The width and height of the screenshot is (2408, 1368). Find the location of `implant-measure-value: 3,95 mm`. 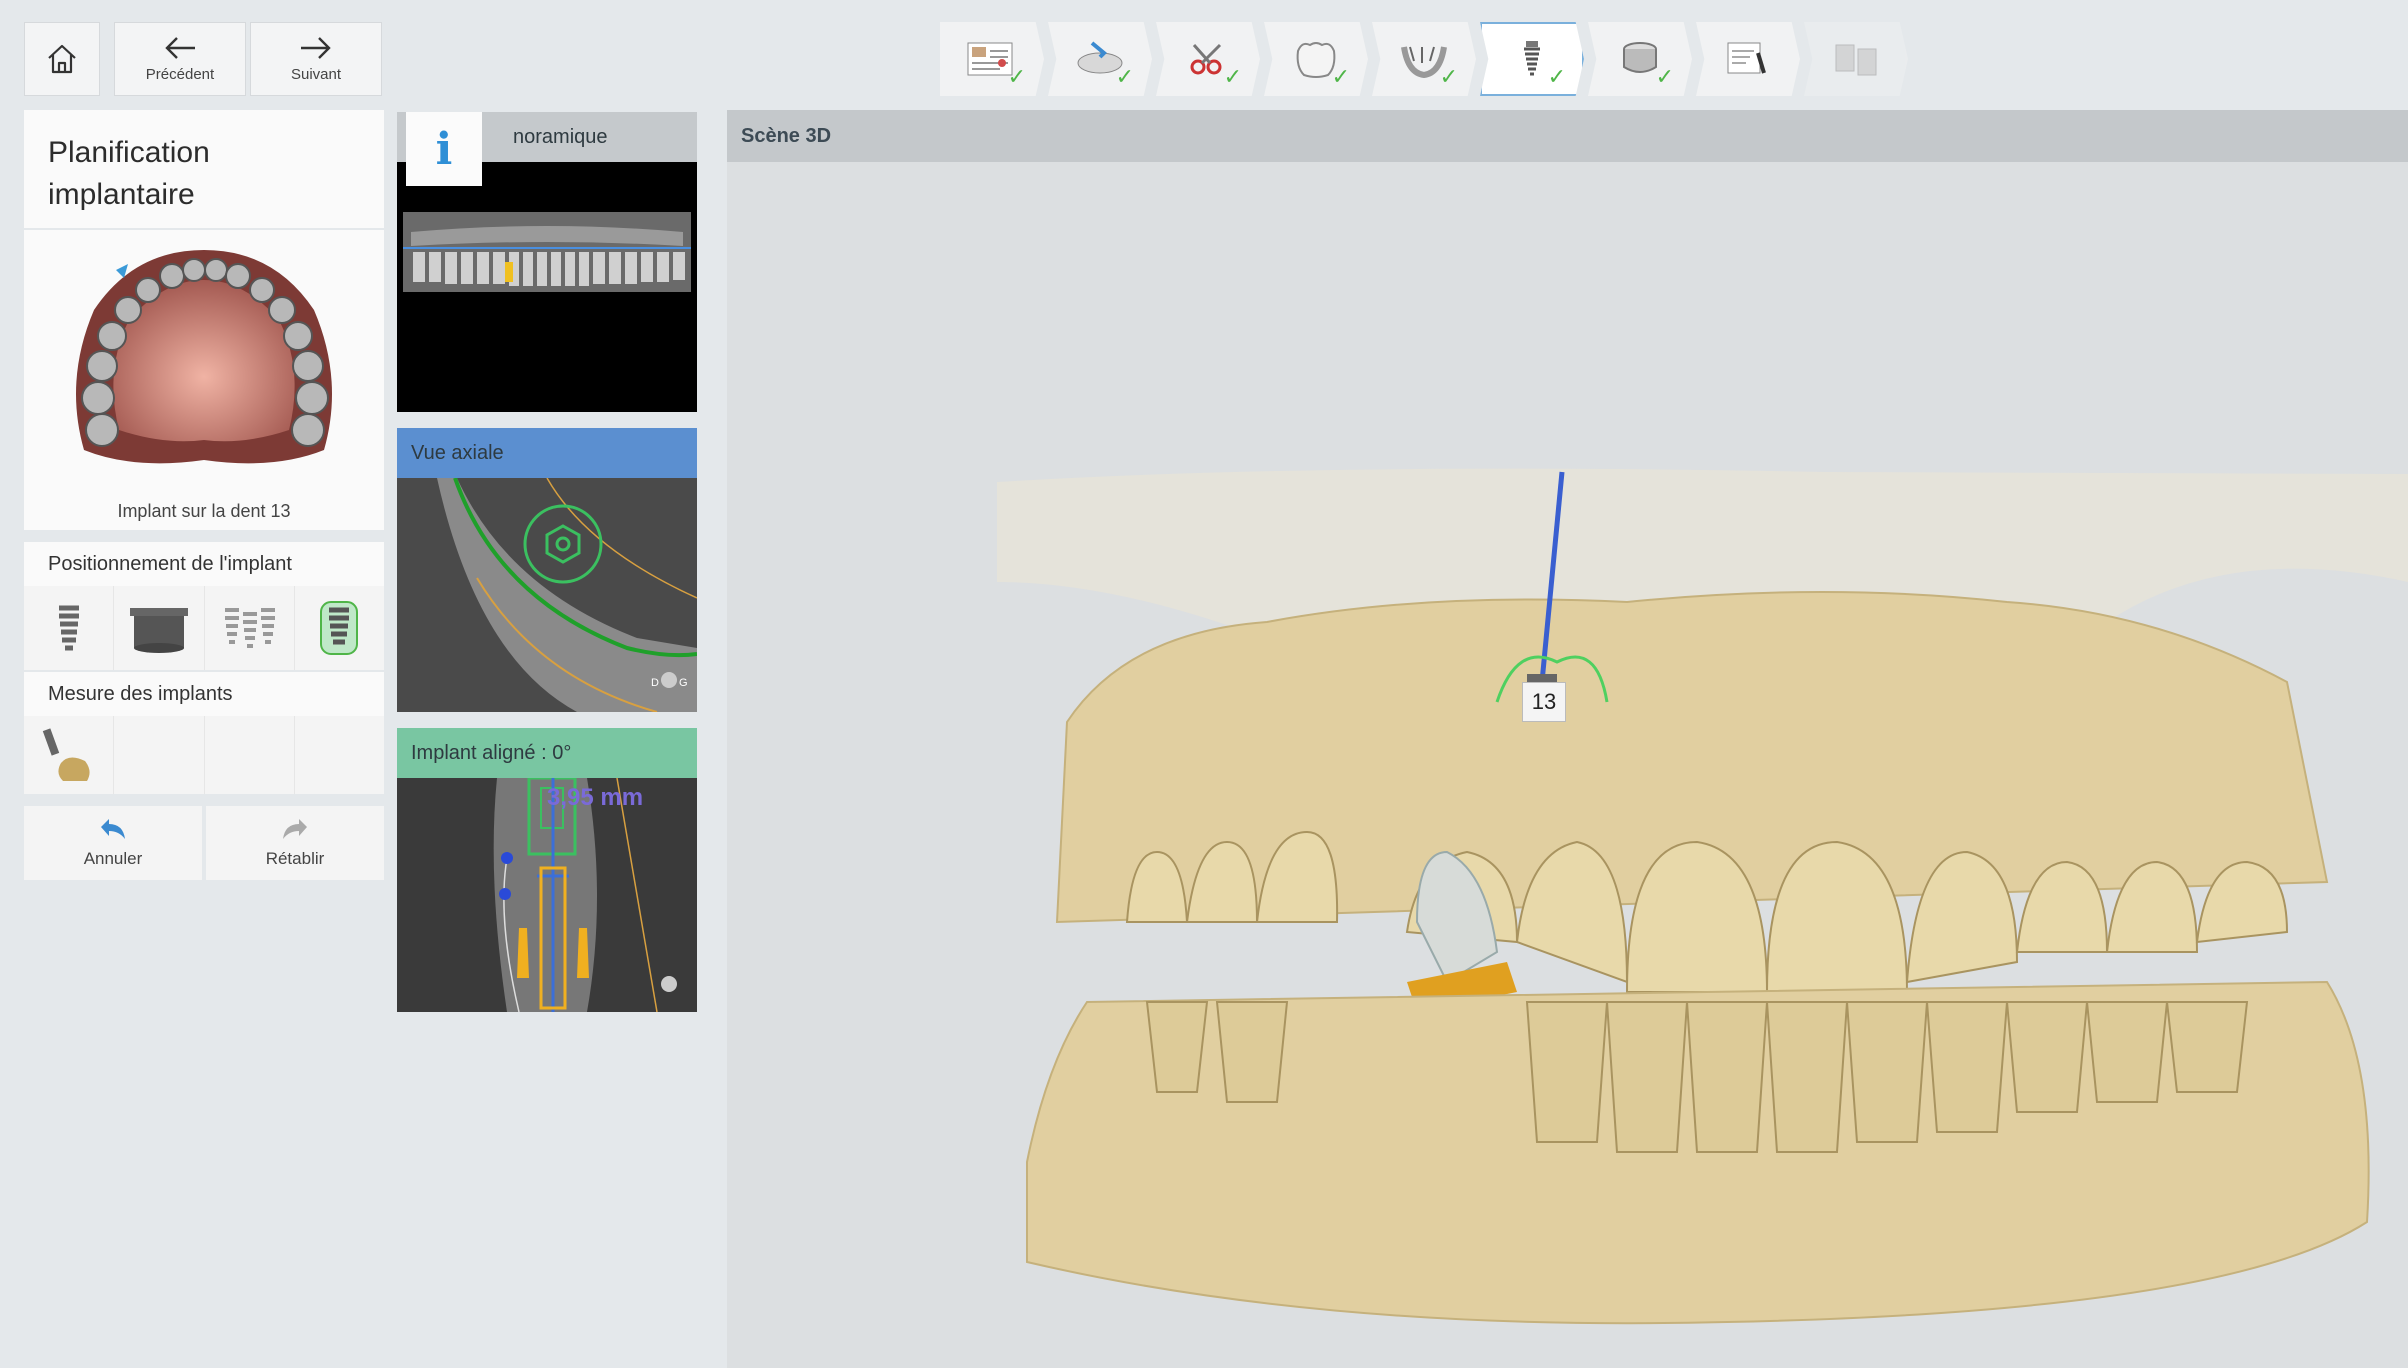

implant-measure-value: 3,95 mm is located at coordinates (595, 797).